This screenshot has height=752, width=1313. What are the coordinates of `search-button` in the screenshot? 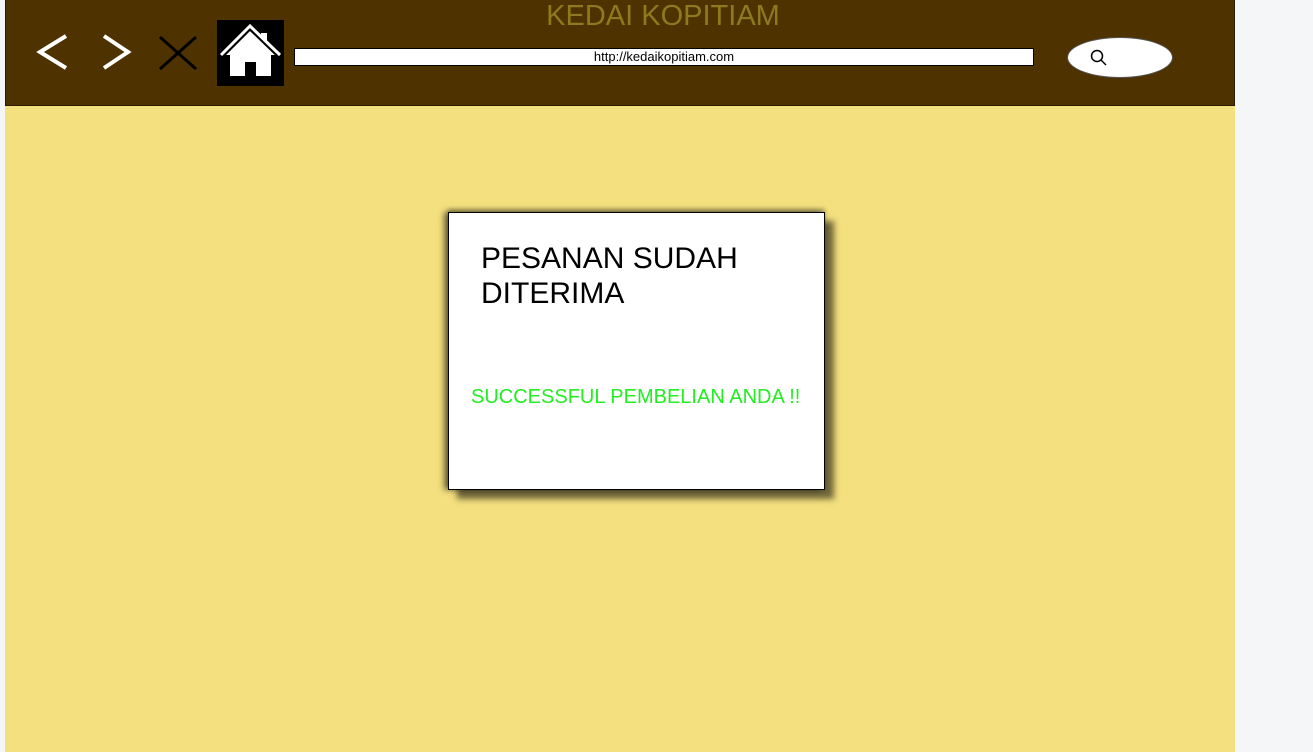 It's located at (1120, 57).